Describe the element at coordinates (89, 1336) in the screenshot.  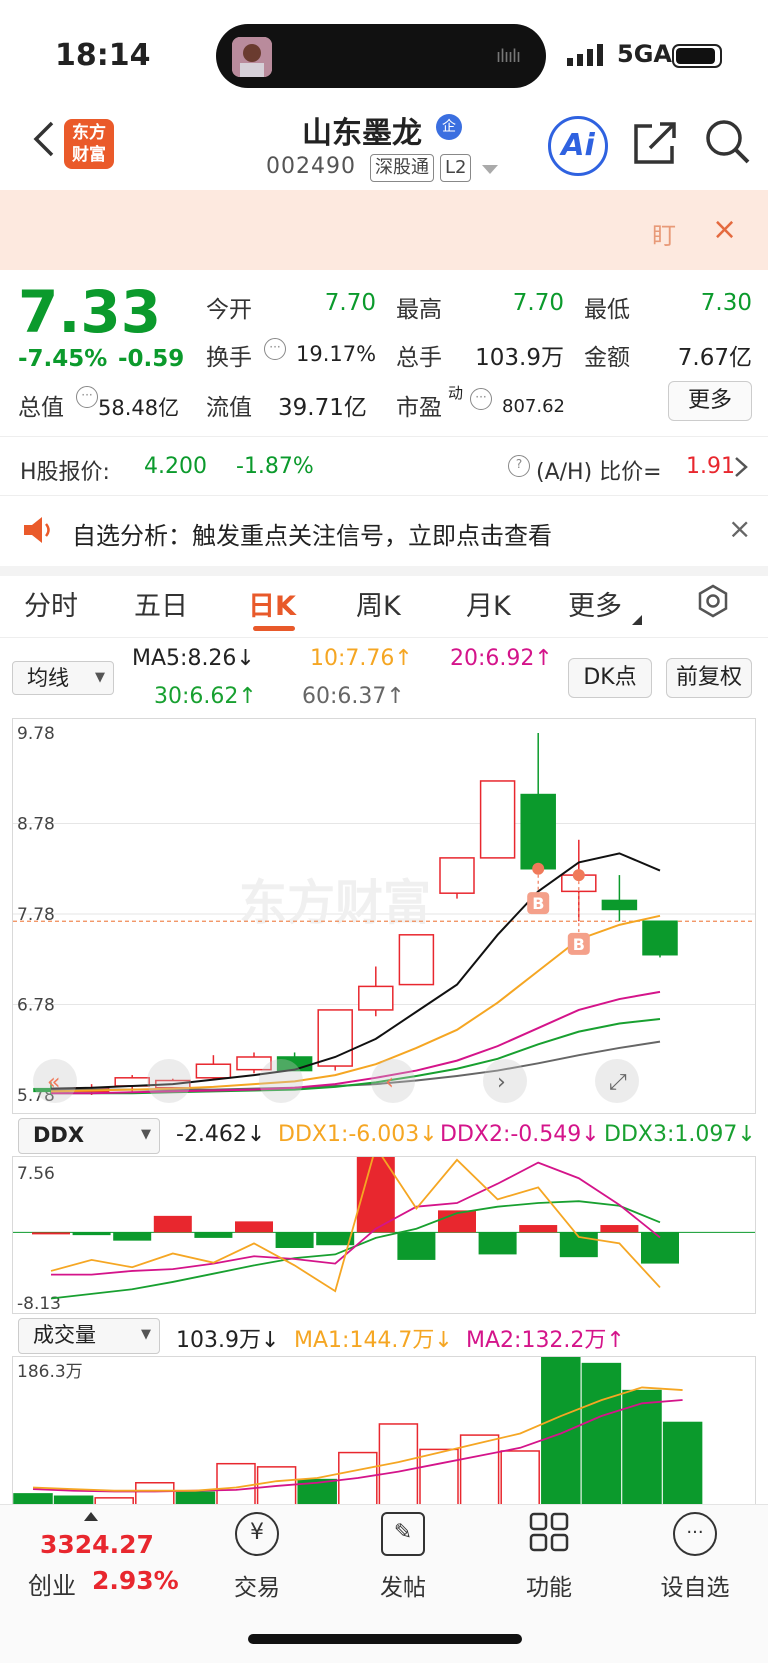
I see `volume-selector: 成交量 ▼` at that location.